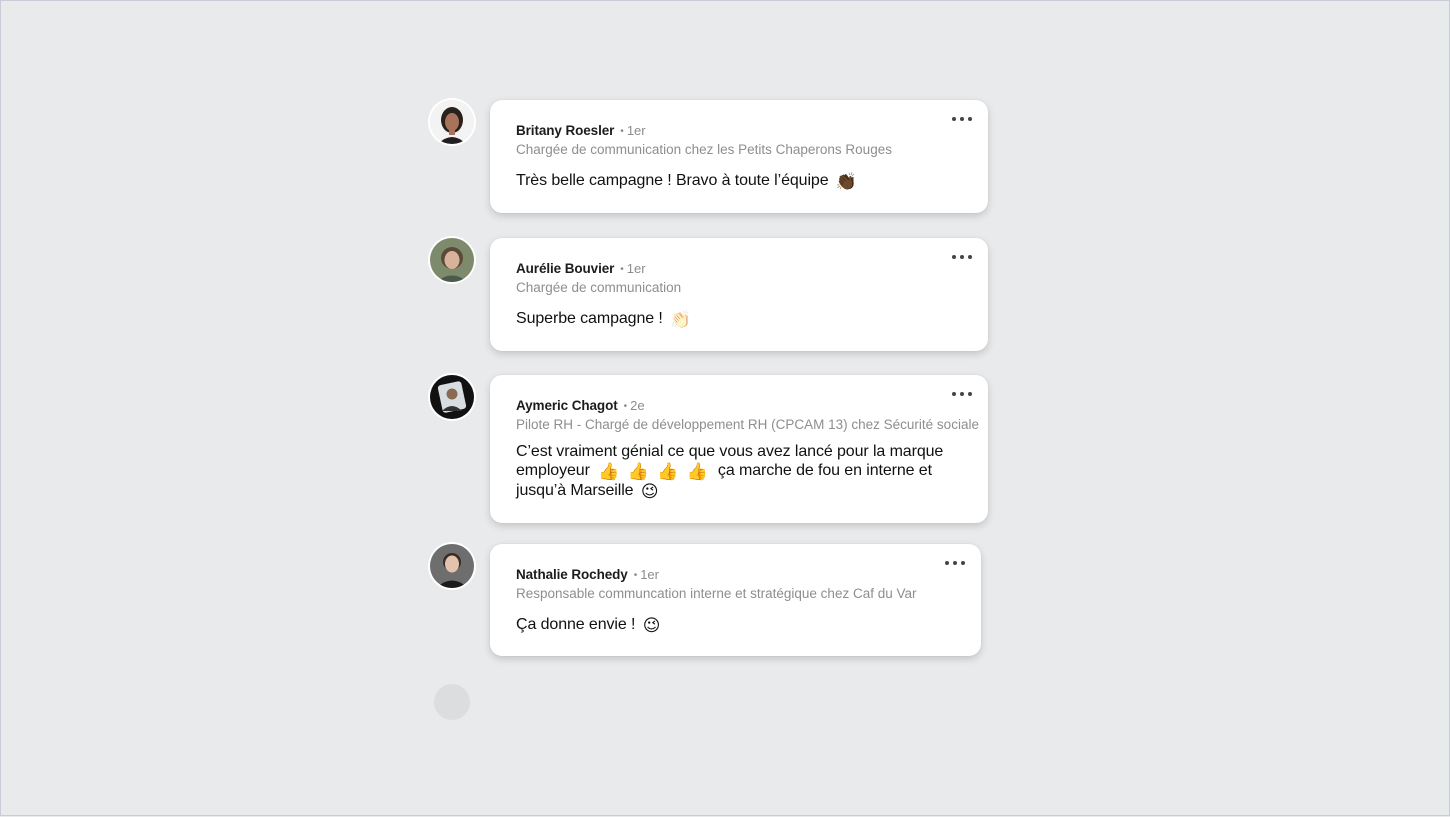 This screenshot has width=1450, height=817. What do you see at coordinates (599, 287) in the screenshot?
I see `author-headline: Chargée de communication` at bounding box center [599, 287].